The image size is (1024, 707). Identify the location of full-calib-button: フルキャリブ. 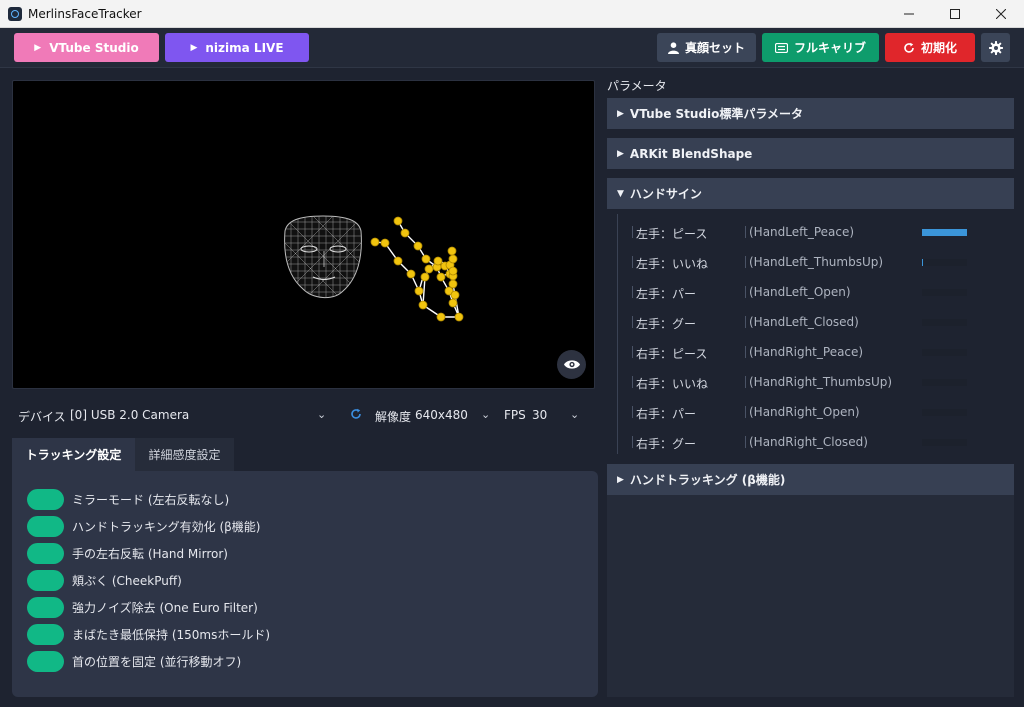
(820, 47).